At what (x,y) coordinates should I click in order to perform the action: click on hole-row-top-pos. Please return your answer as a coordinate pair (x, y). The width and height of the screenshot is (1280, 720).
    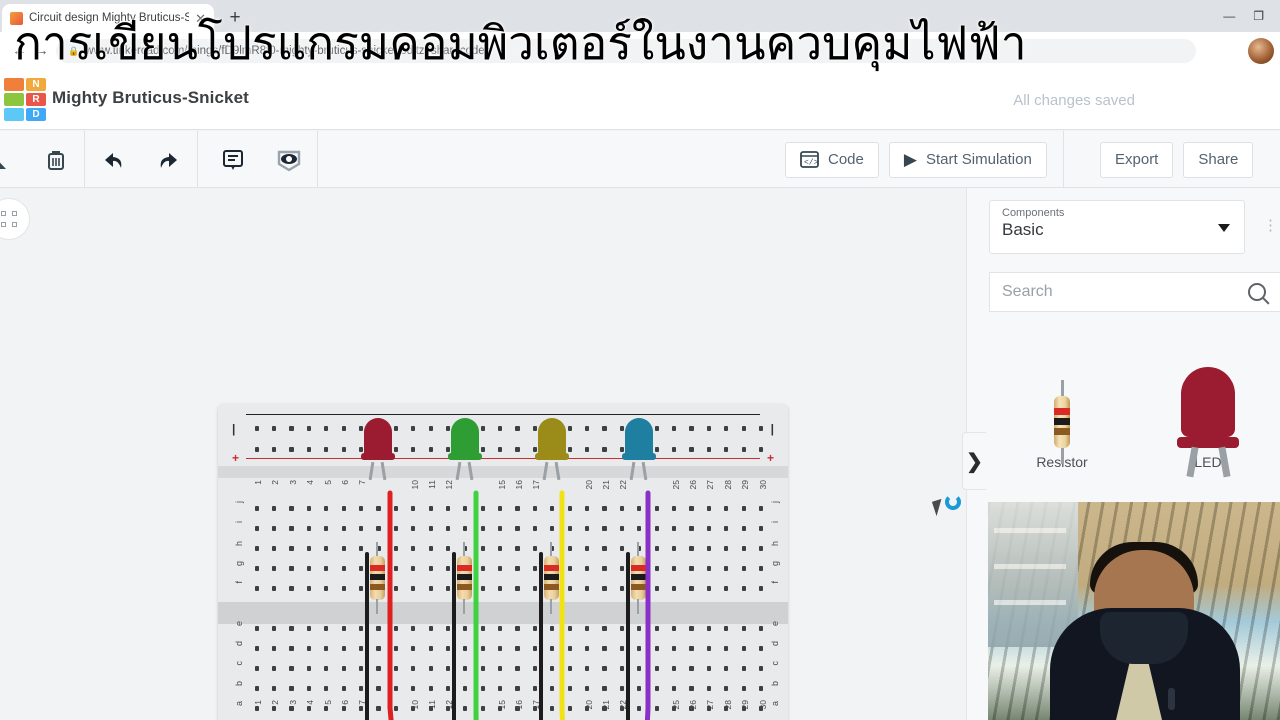
    Looking at the image, I should click on (509, 449).